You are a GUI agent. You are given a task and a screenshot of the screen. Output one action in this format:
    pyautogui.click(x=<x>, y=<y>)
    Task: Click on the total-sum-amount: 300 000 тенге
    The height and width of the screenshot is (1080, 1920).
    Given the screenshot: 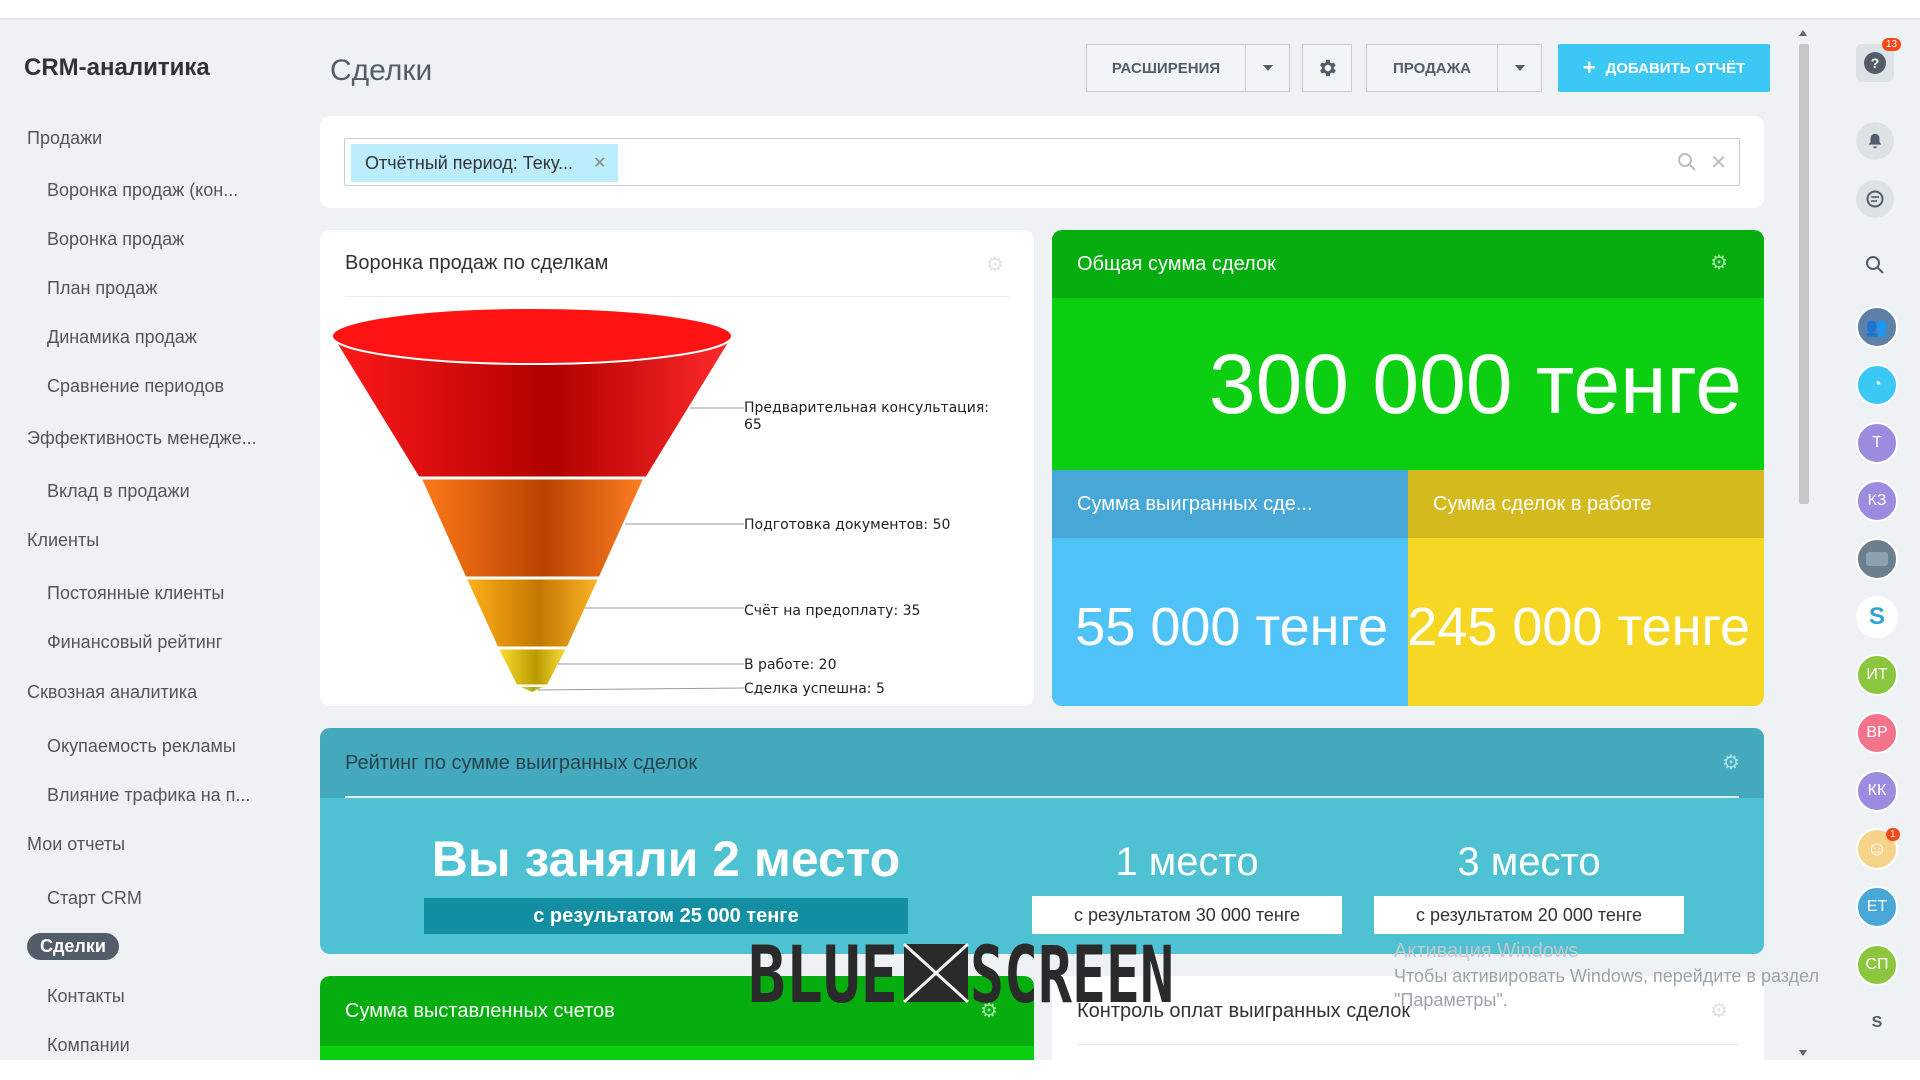 What is the action you would take?
    pyautogui.click(x=1475, y=384)
    